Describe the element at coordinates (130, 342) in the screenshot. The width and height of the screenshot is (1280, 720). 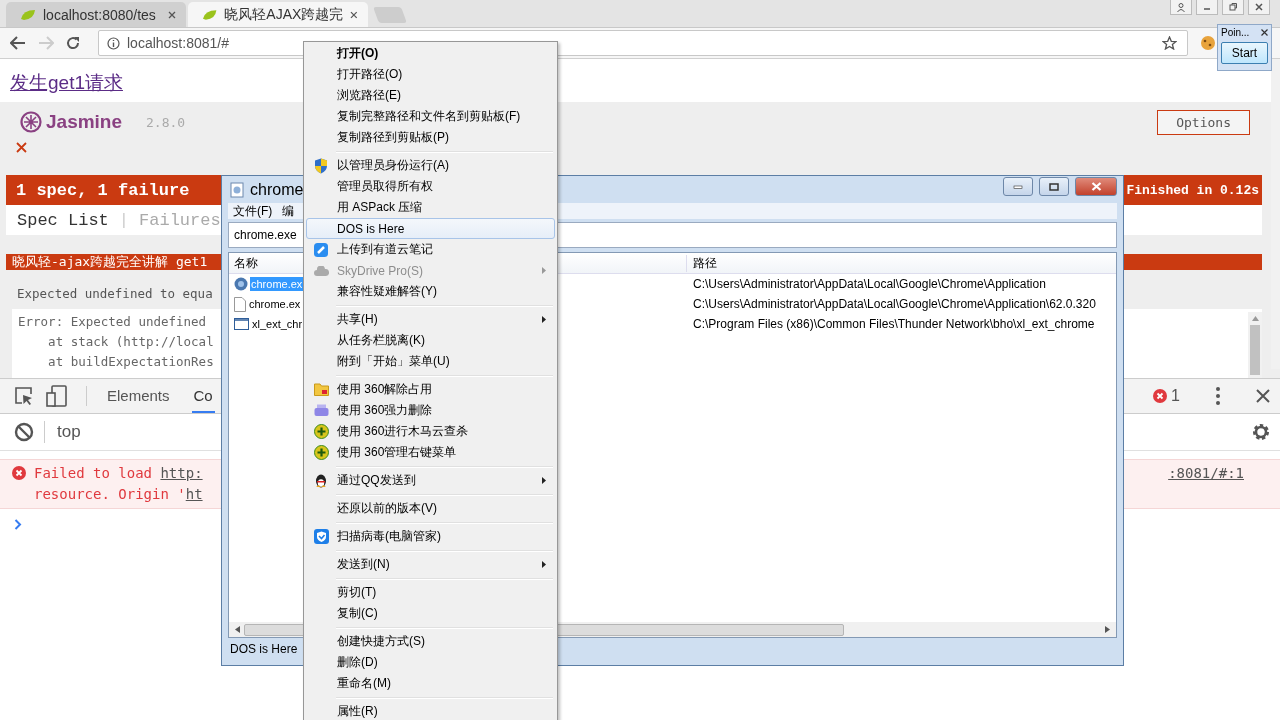
I see `stack-line: at stack (http://local` at that location.